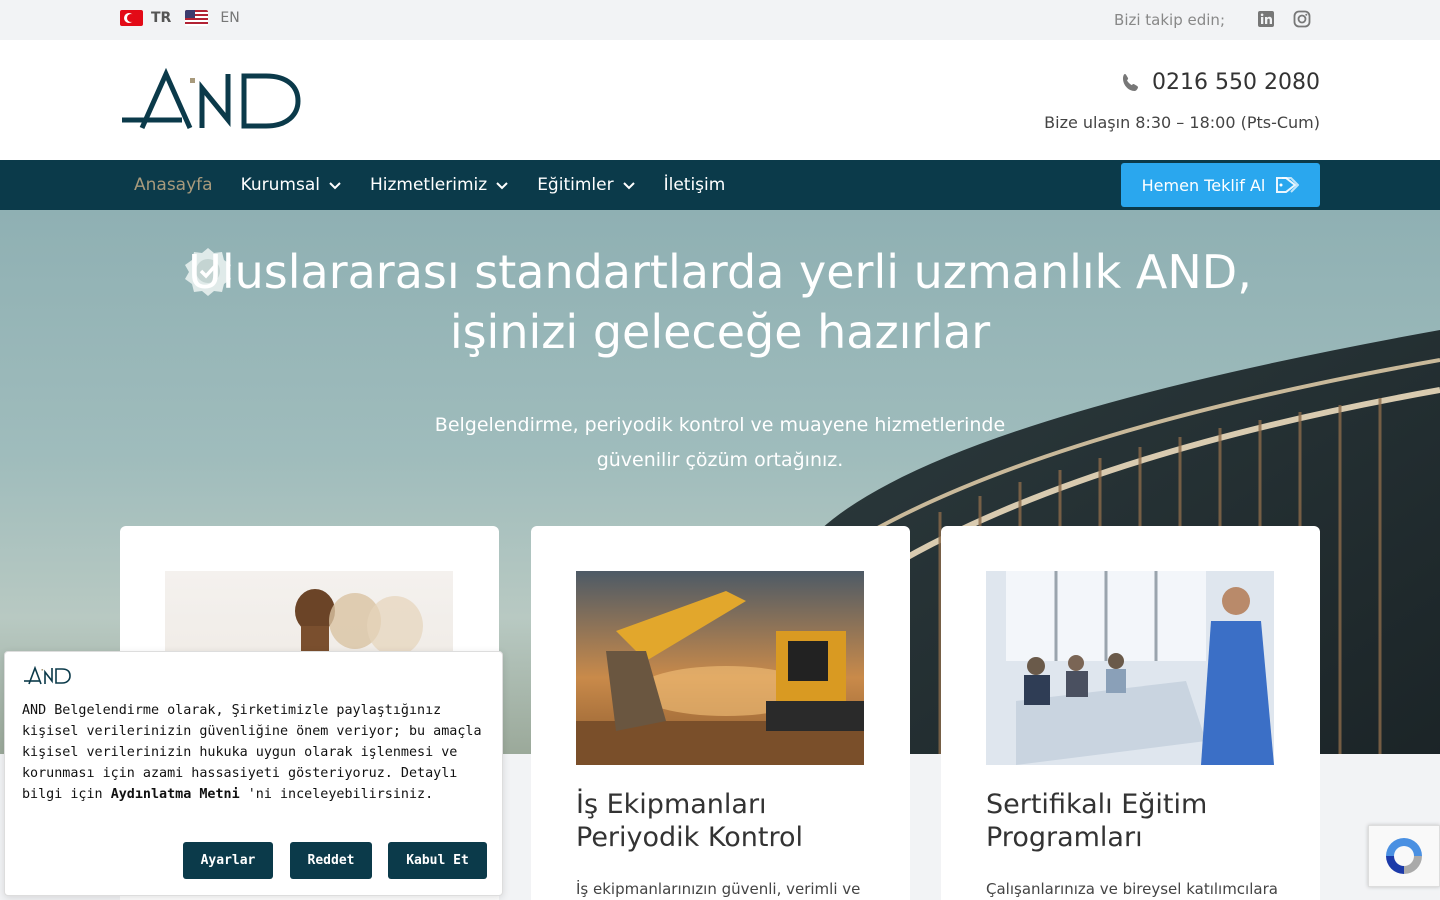  I want to click on cta-label: Hemen Teklif Al, so click(1203, 185).